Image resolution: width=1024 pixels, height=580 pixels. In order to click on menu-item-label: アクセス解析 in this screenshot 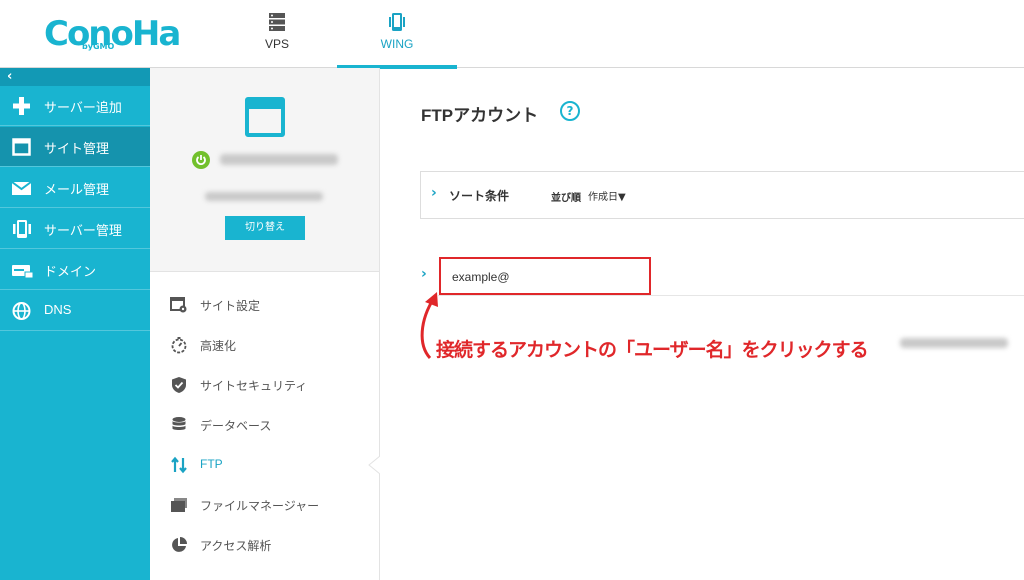, I will do `click(236, 546)`.